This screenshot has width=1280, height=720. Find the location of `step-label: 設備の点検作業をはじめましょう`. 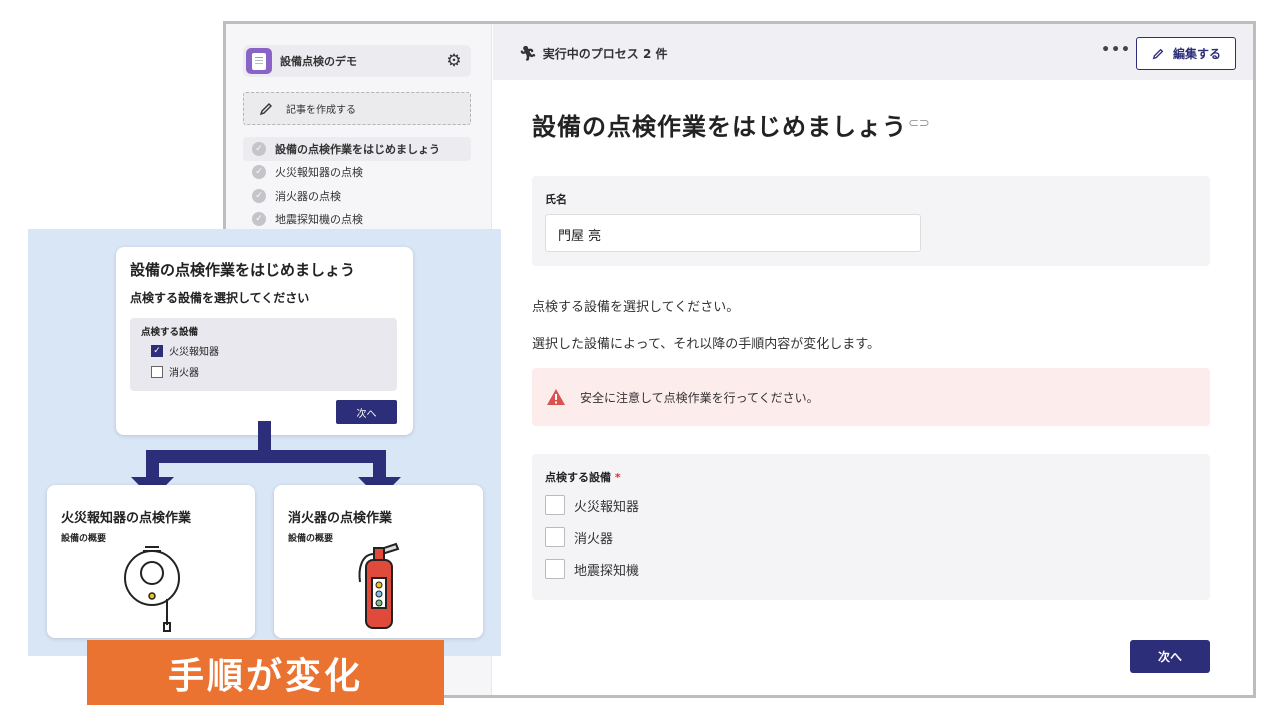

step-label: 設備の点検作業をはじめましょう is located at coordinates (357, 149).